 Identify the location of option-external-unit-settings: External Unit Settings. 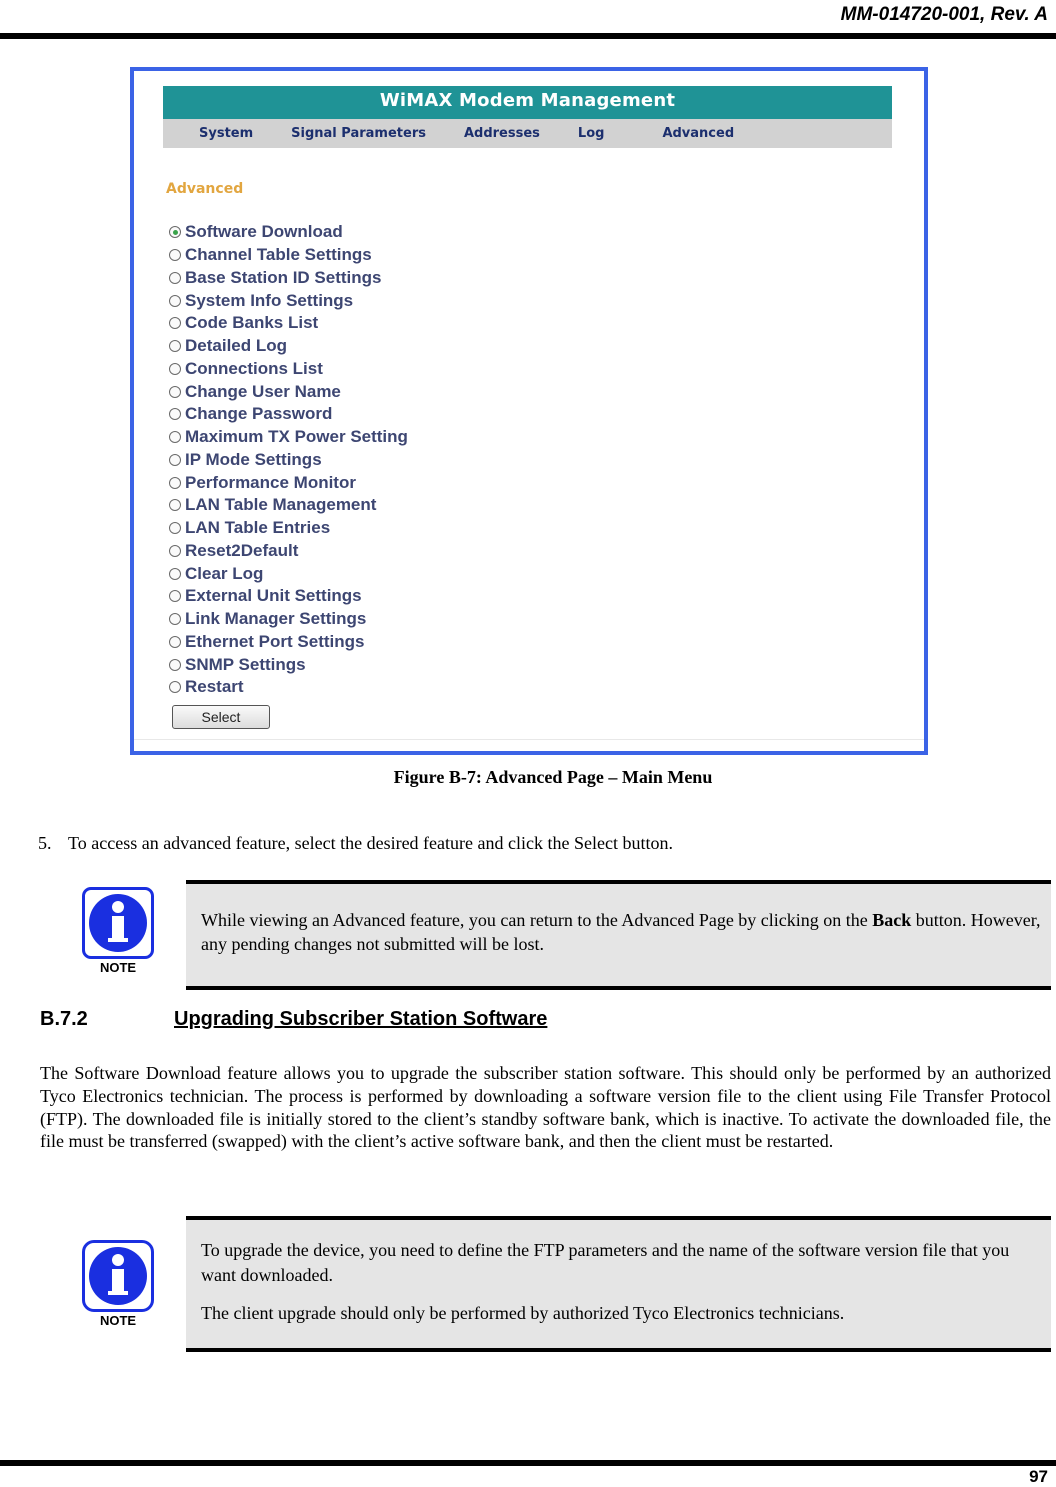
(288, 596).